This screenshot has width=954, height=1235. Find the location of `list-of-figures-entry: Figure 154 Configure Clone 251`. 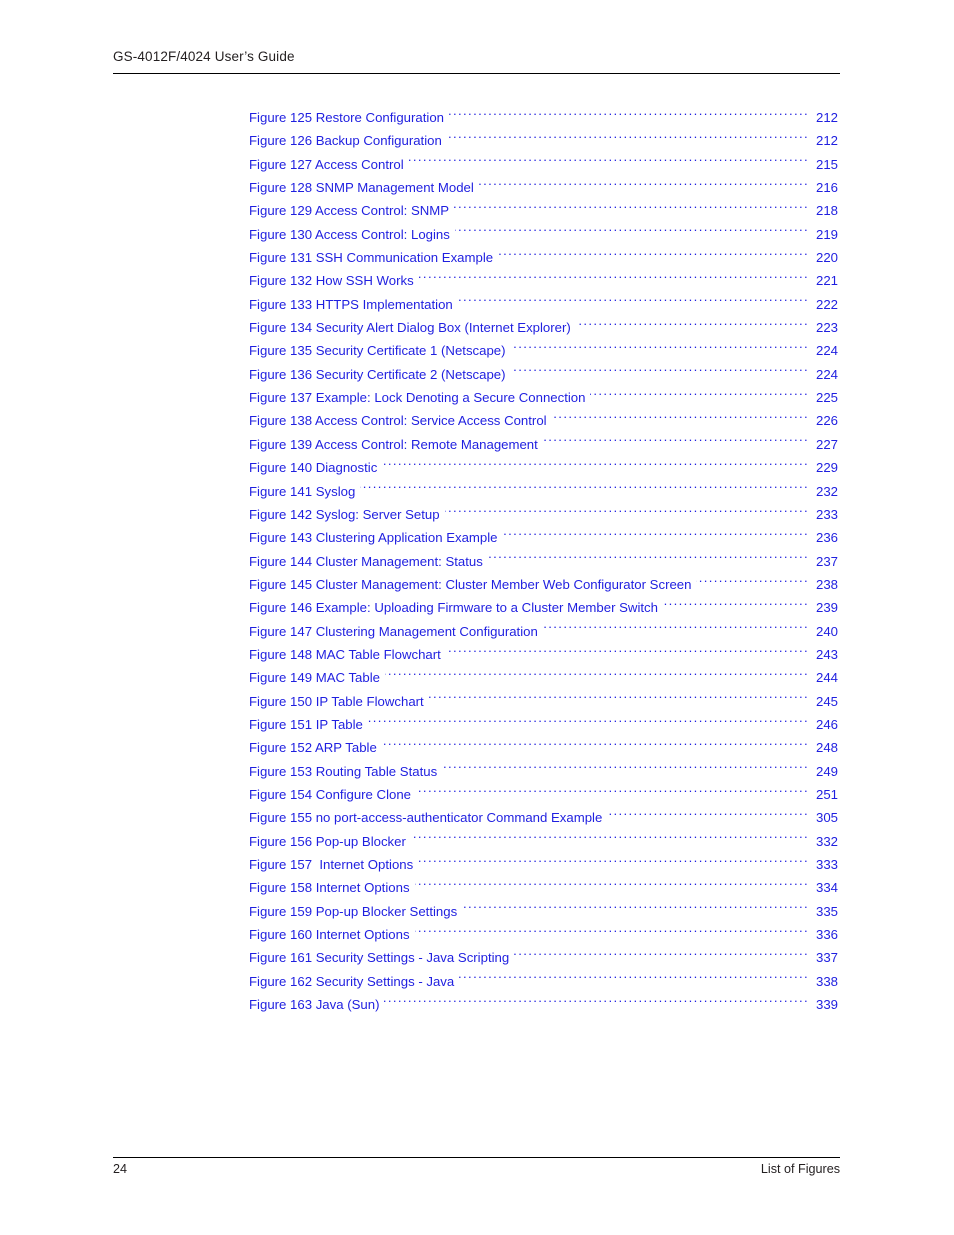

list-of-figures-entry: Figure 154 Configure Clone 251 is located at coordinates (543, 794).